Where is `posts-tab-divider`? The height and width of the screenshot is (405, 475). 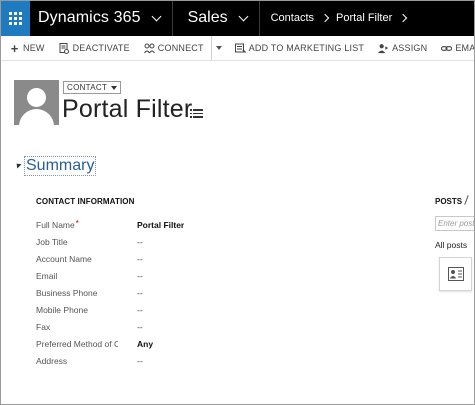 posts-tab-divider is located at coordinates (466, 200).